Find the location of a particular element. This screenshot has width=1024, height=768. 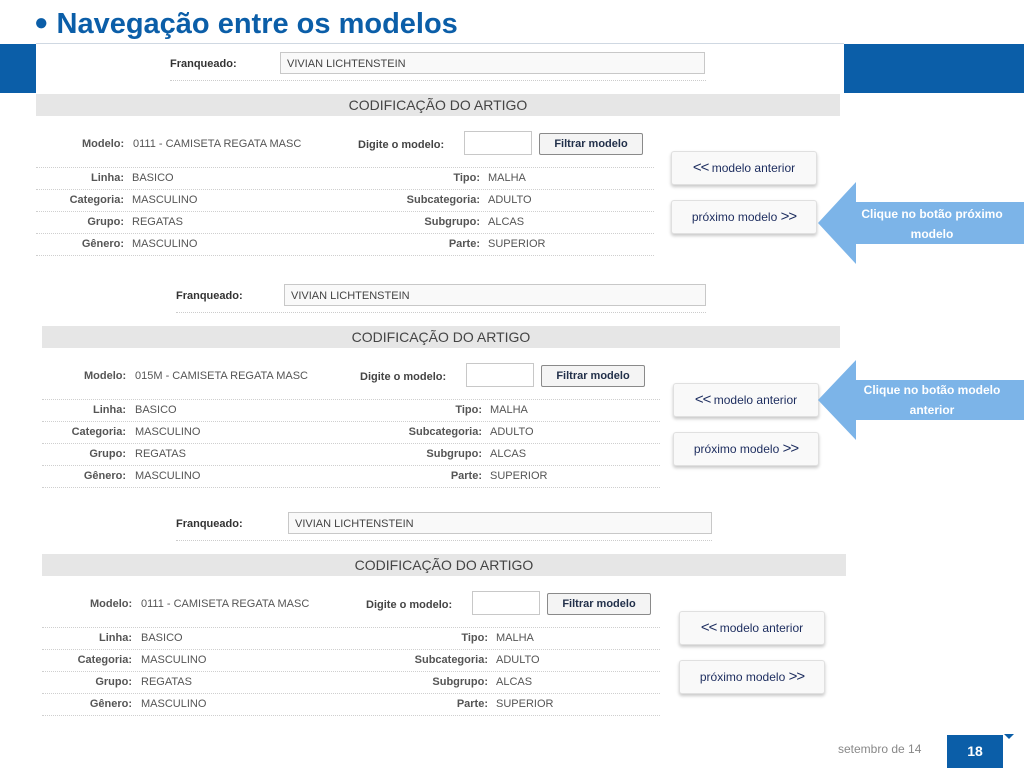

field-value: ADULTO is located at coordinates (512, 432).